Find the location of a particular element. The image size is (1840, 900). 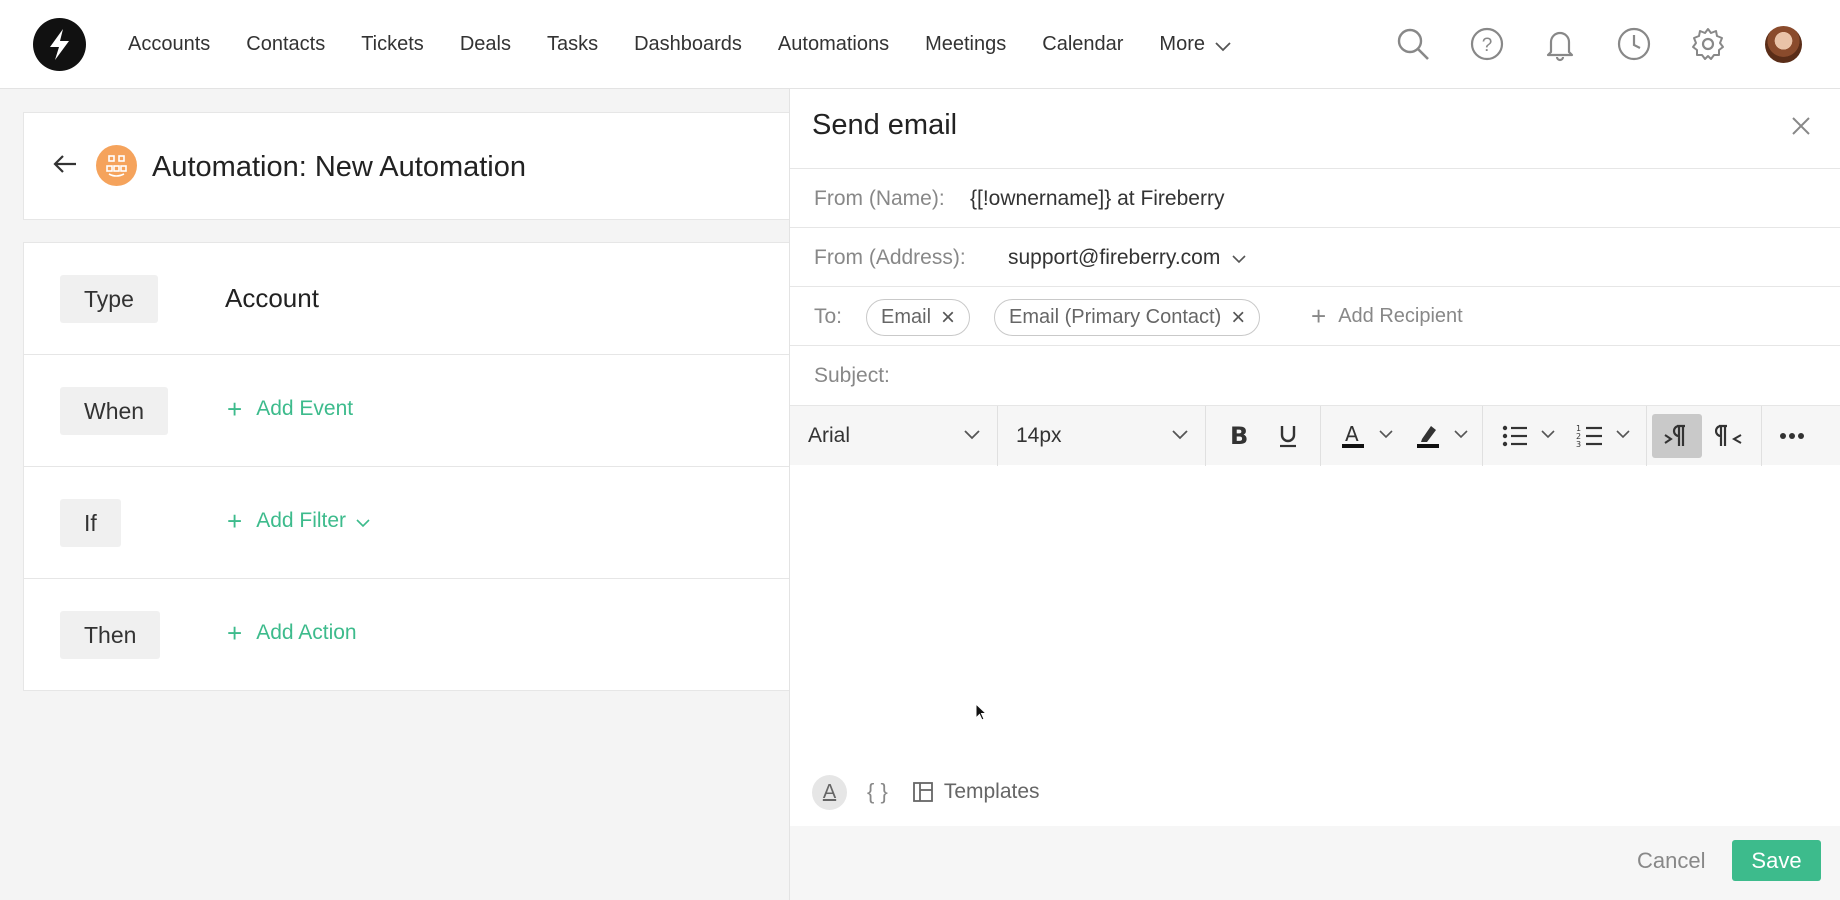

highlight-color-button is located at coordinates (1428, 436).